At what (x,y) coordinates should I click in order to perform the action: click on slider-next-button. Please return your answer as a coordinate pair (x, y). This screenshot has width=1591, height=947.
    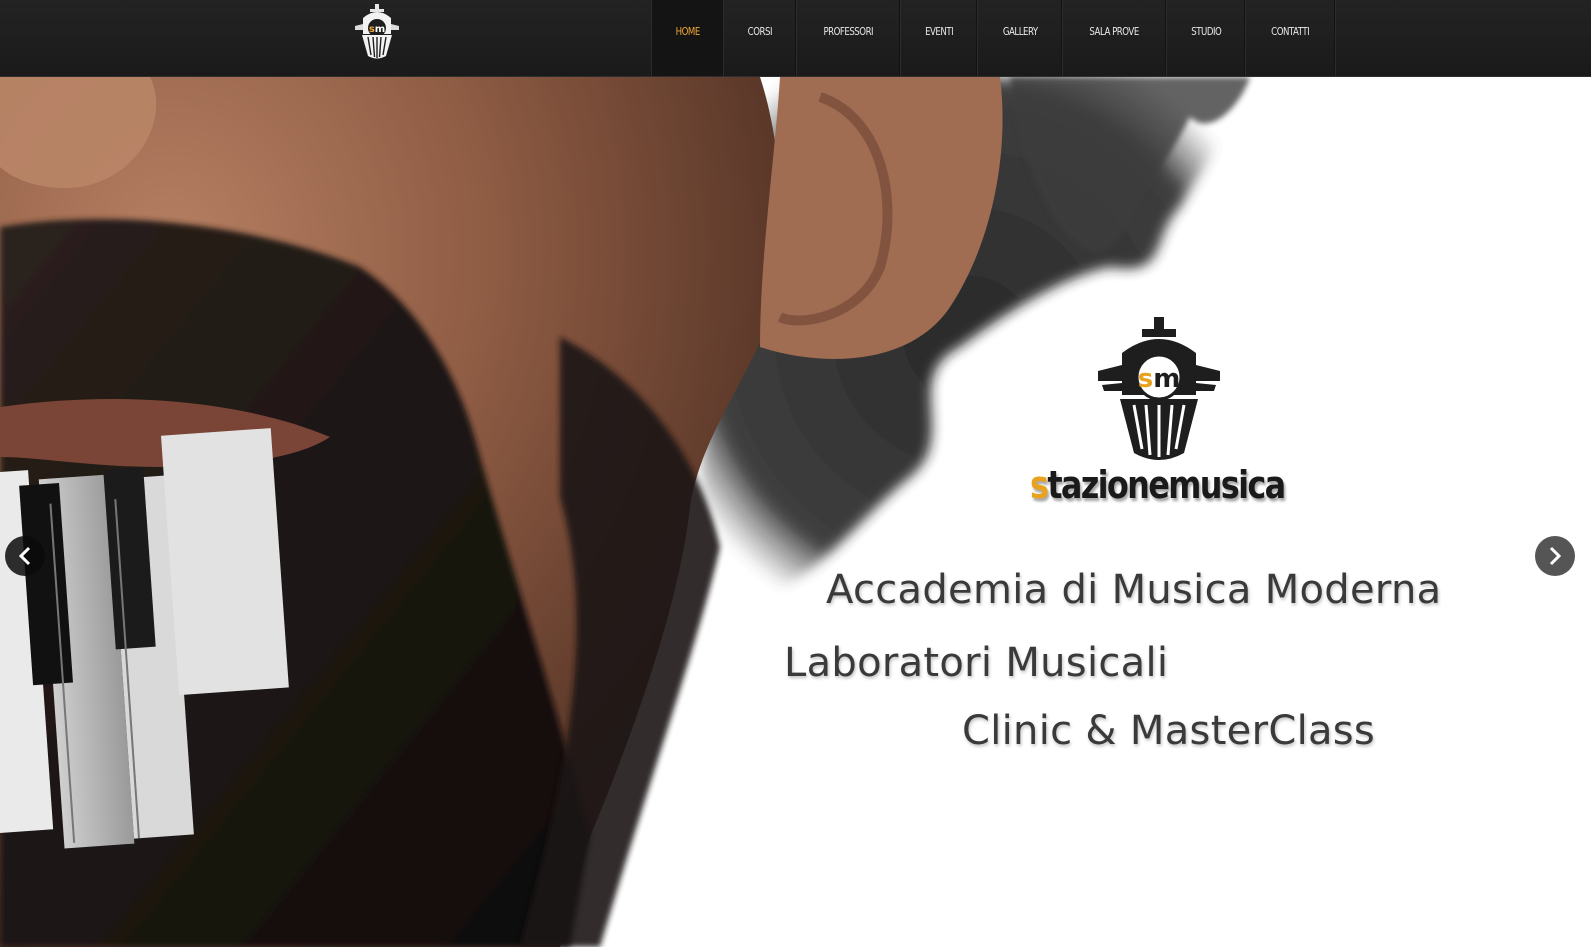
    Looking at the image, I should click on (1555, 556).